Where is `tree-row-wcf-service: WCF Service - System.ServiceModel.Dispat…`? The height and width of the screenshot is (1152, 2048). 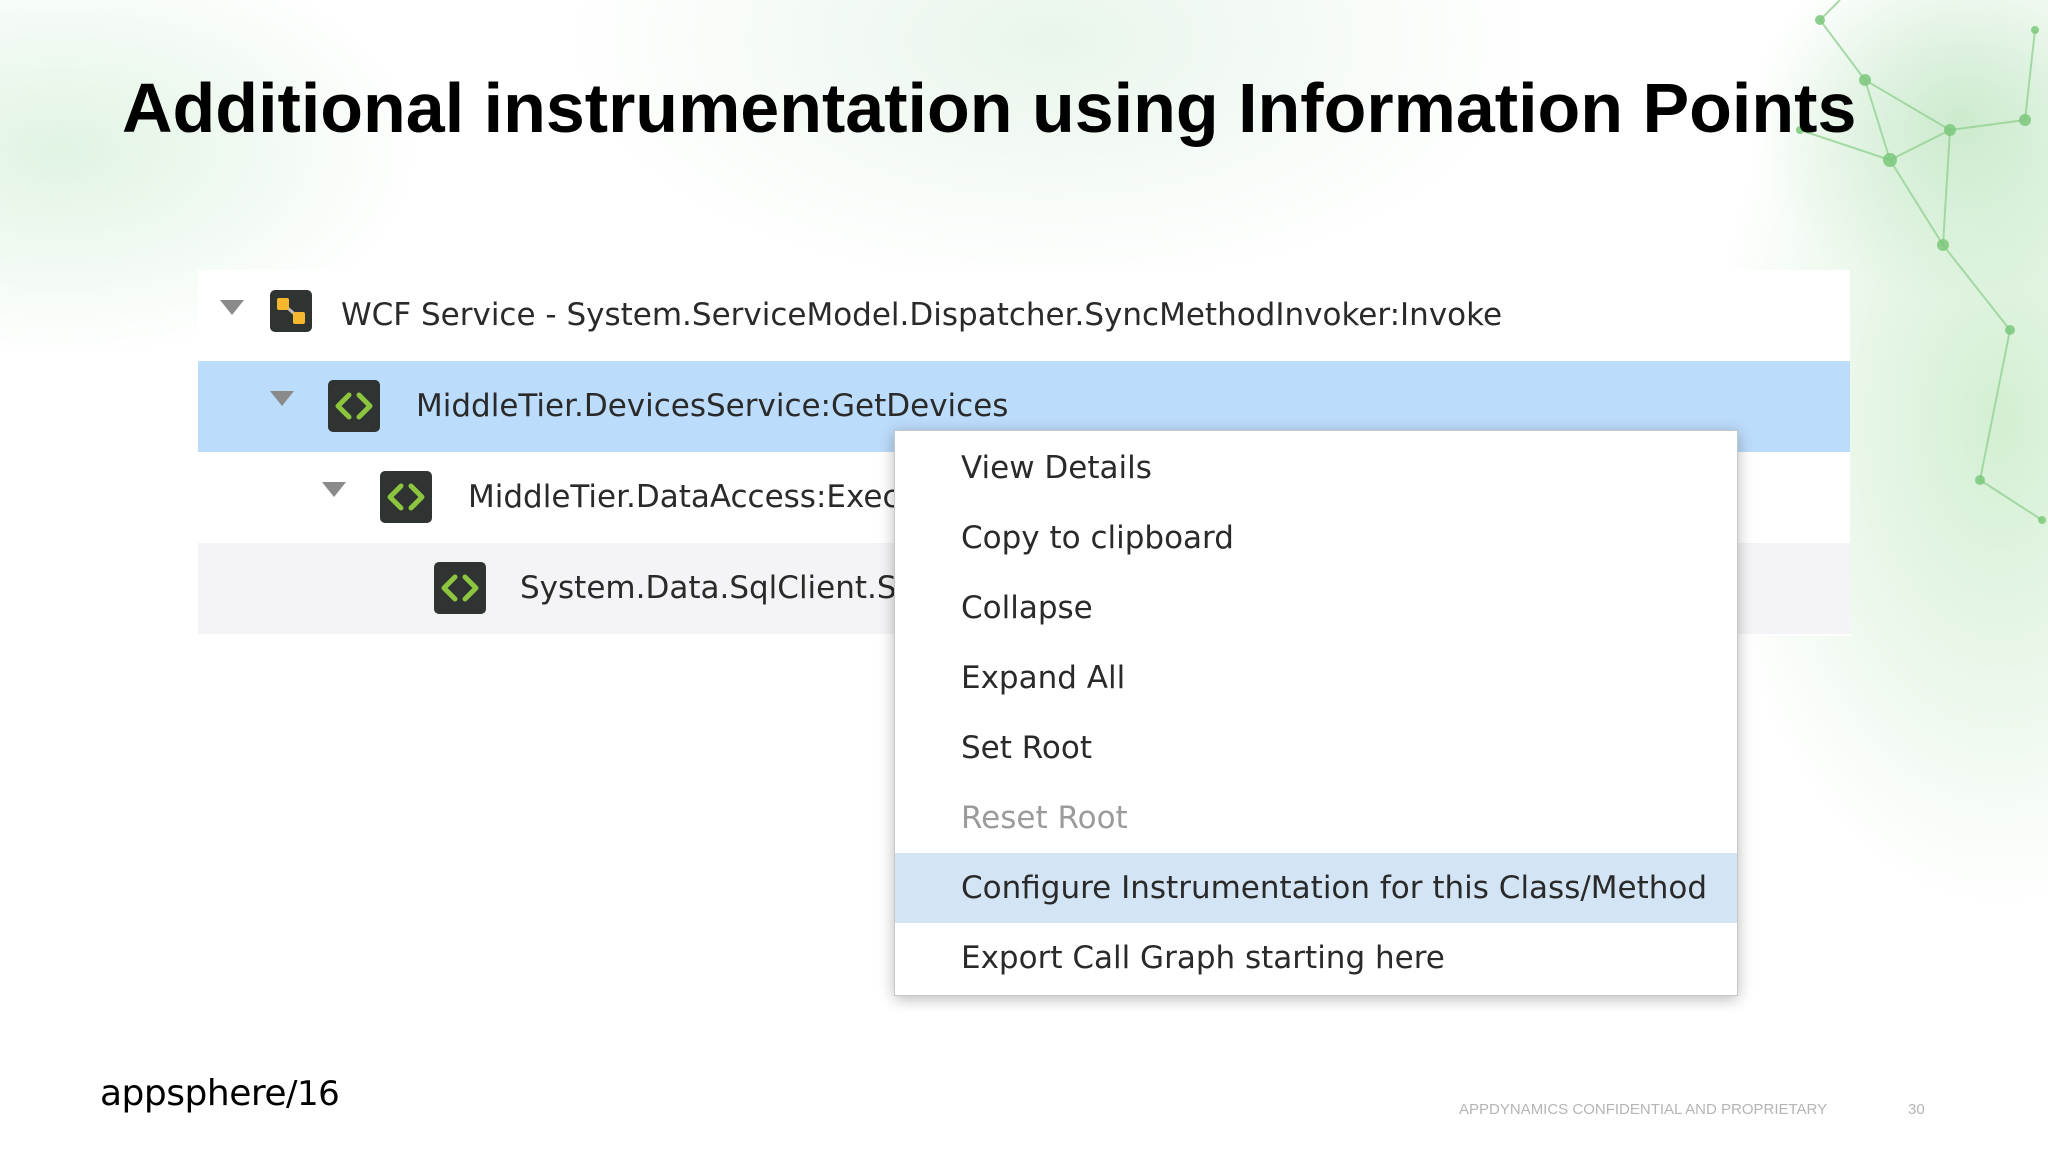
tree-row-wcf-service: WCF Service - System.ServiceModel.Dispat… is located at coordinates (1024, 315).